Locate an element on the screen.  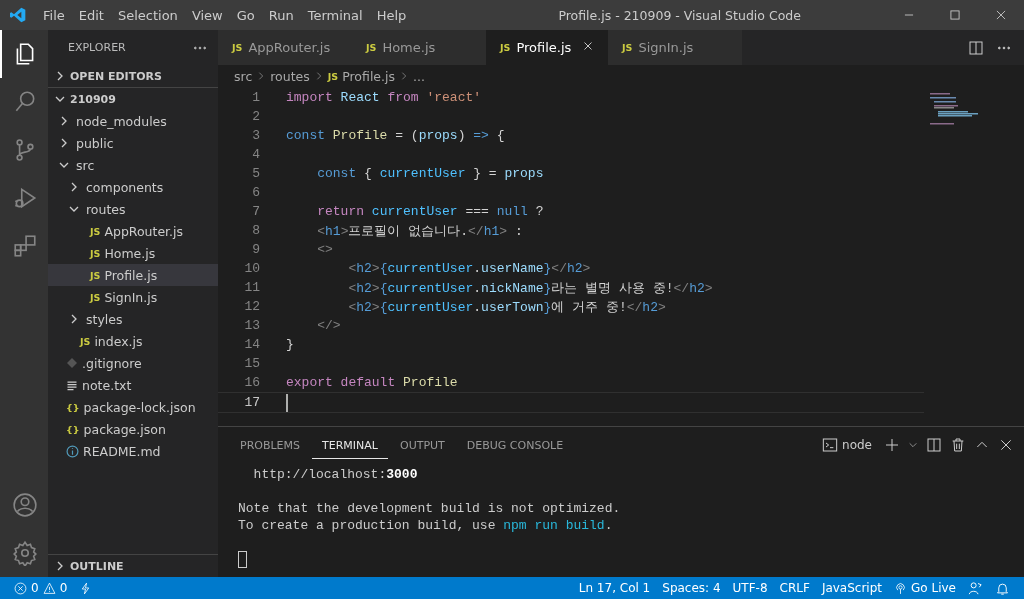
status-item: Ln 17, Col 1 is located at coordinates (614, 588).